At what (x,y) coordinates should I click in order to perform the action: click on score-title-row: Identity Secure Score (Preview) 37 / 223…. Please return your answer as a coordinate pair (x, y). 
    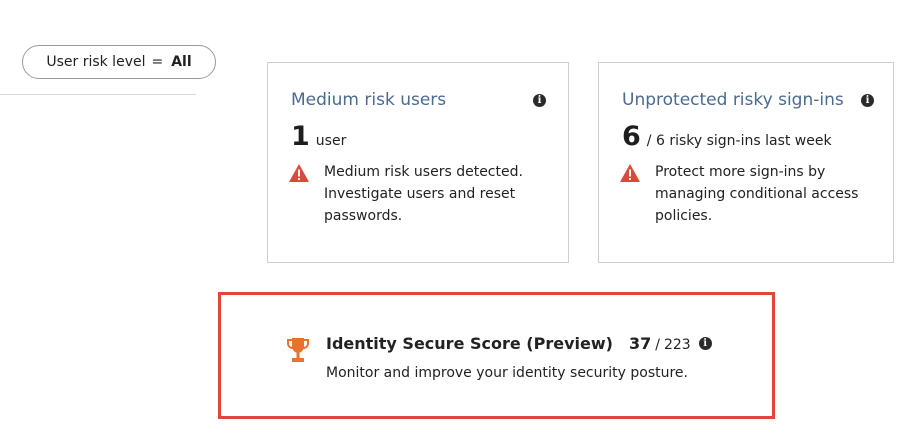
    Looking at the image, I should click on (519, 343).